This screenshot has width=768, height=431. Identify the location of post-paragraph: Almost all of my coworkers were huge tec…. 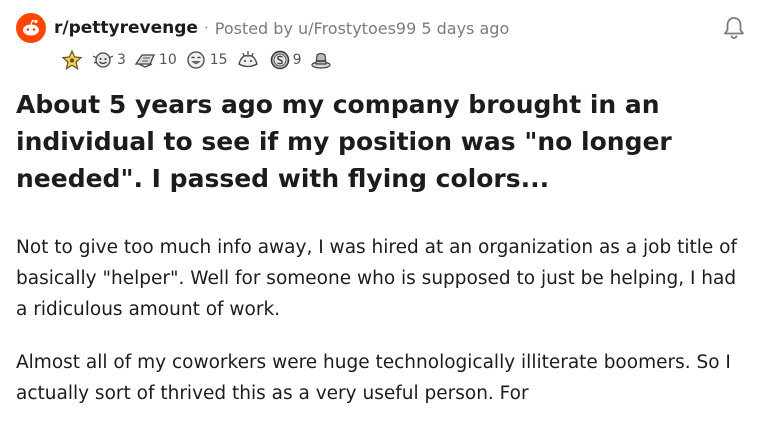
(373, 378).